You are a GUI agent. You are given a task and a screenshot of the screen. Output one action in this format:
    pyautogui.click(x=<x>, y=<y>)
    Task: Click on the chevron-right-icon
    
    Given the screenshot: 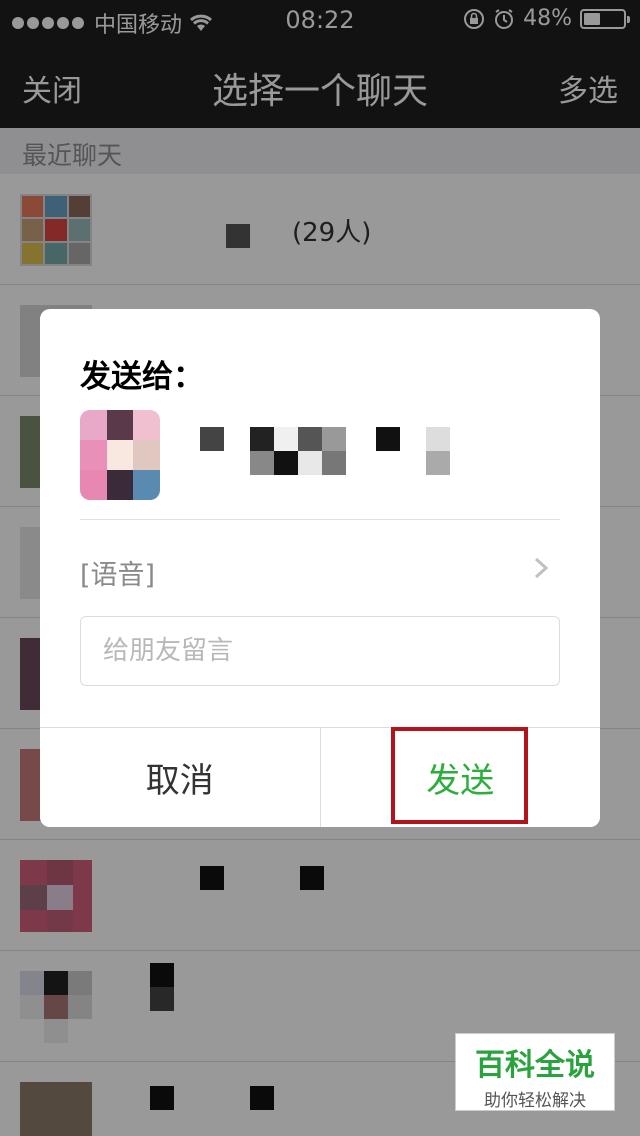 What is the action you would take?
    pyautogui.click(x=541, y=568)
    